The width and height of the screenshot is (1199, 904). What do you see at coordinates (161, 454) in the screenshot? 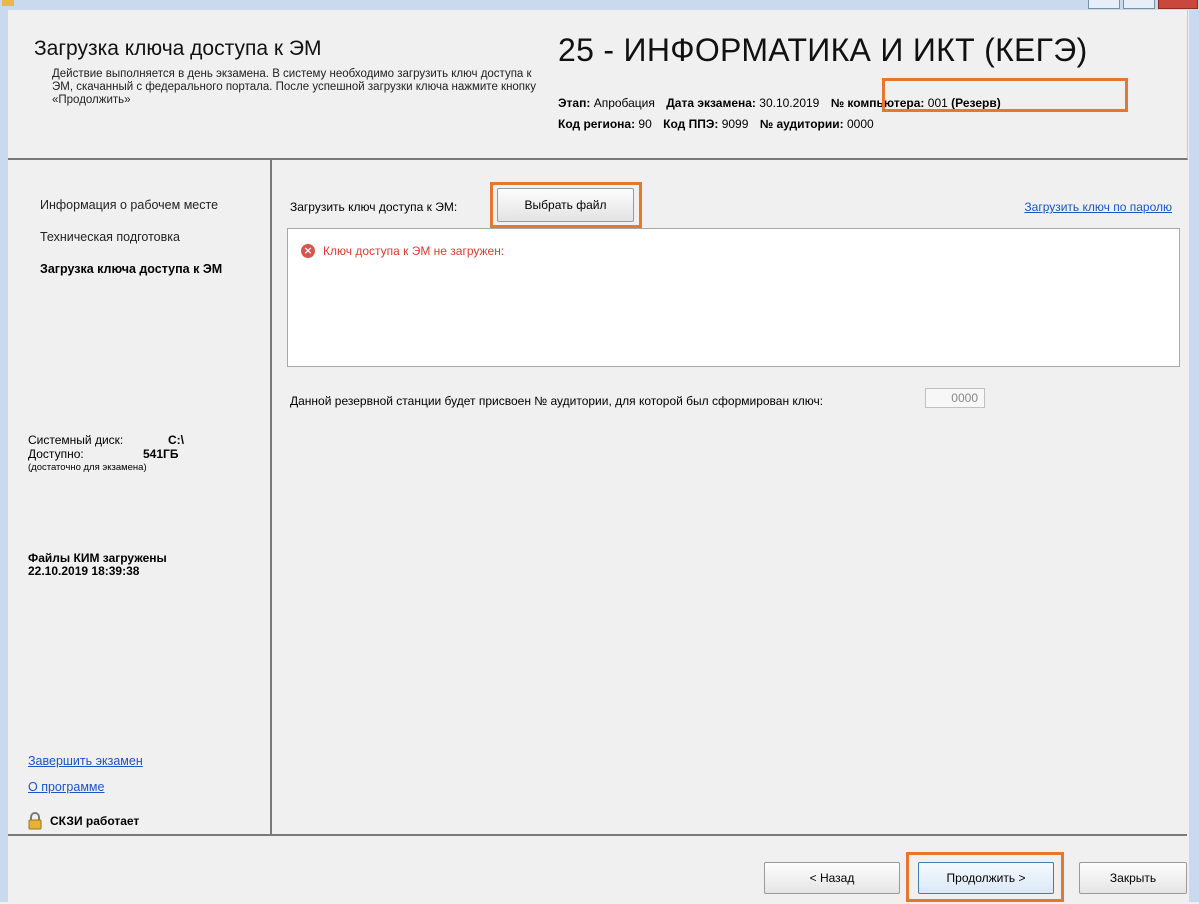
I see `available-value: 541ГБ` at bounding box center [161, 454].